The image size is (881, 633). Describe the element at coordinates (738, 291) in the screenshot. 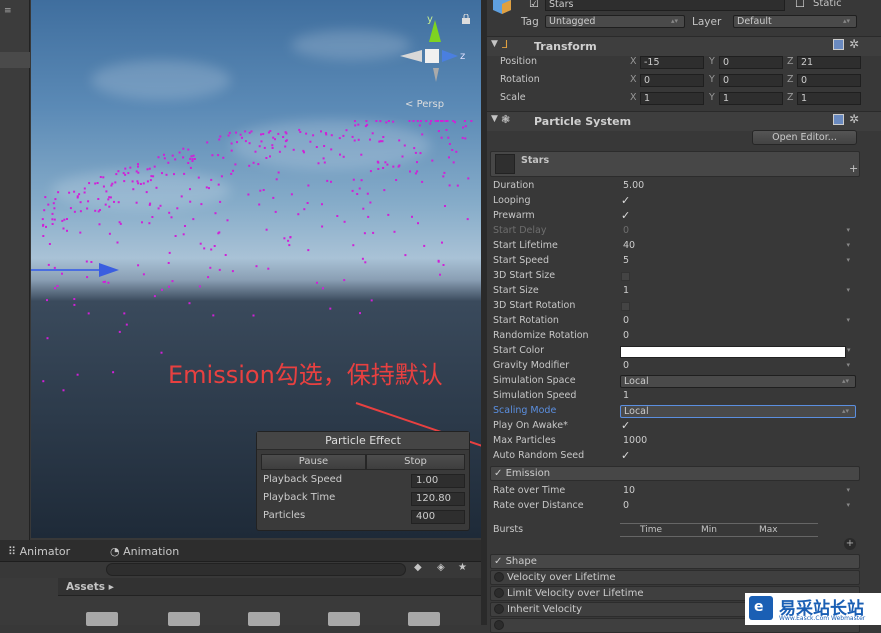

I see `prop-field: 1 ▾` at that location.